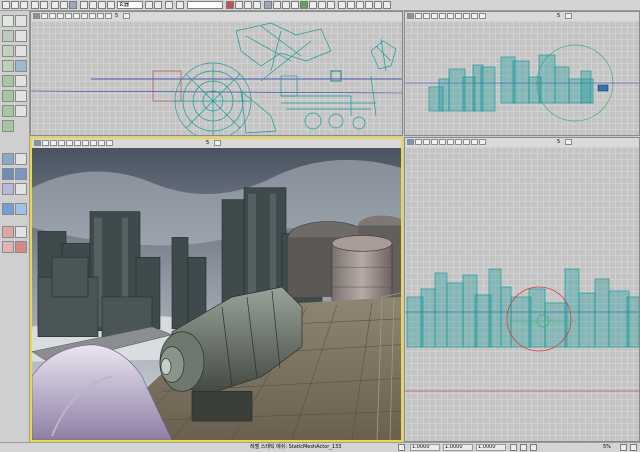  Describe the element at coordinates (15, 5) in the screenshot. I see `open-icon` at that location.